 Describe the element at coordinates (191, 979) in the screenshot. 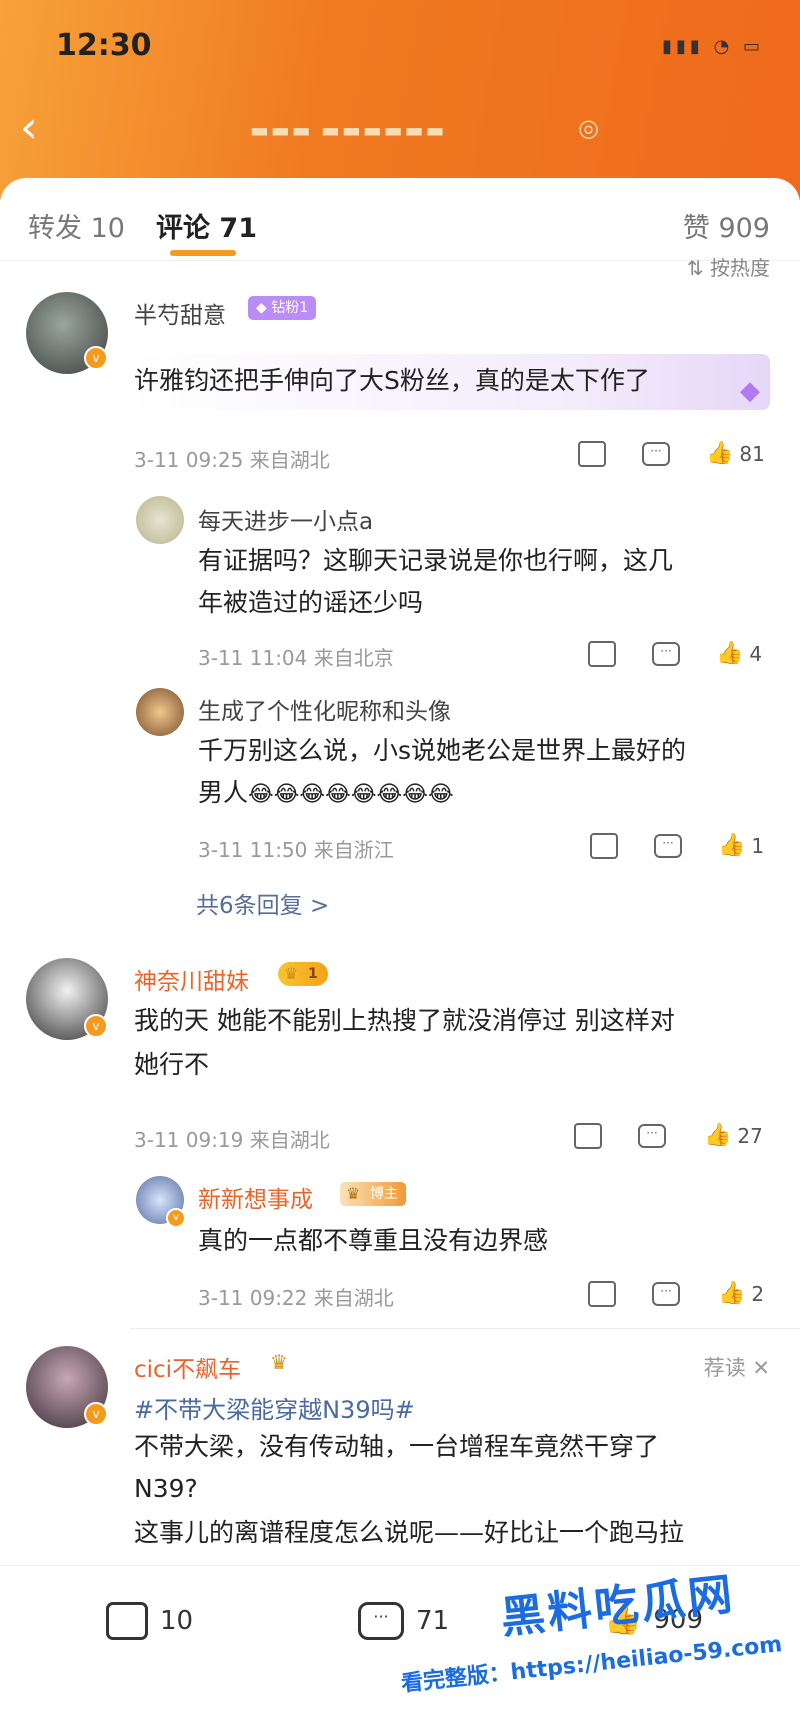

I see `comment-author: 神奈川甜妹` at that location.